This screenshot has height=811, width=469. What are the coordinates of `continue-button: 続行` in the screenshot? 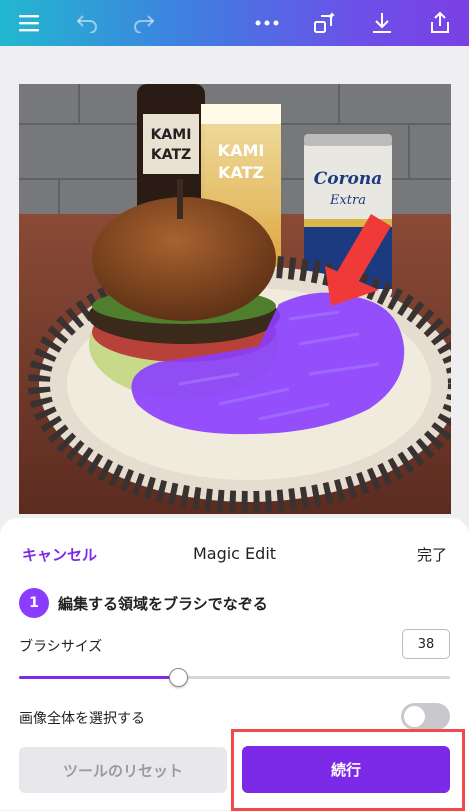 It's located at (346, 769).